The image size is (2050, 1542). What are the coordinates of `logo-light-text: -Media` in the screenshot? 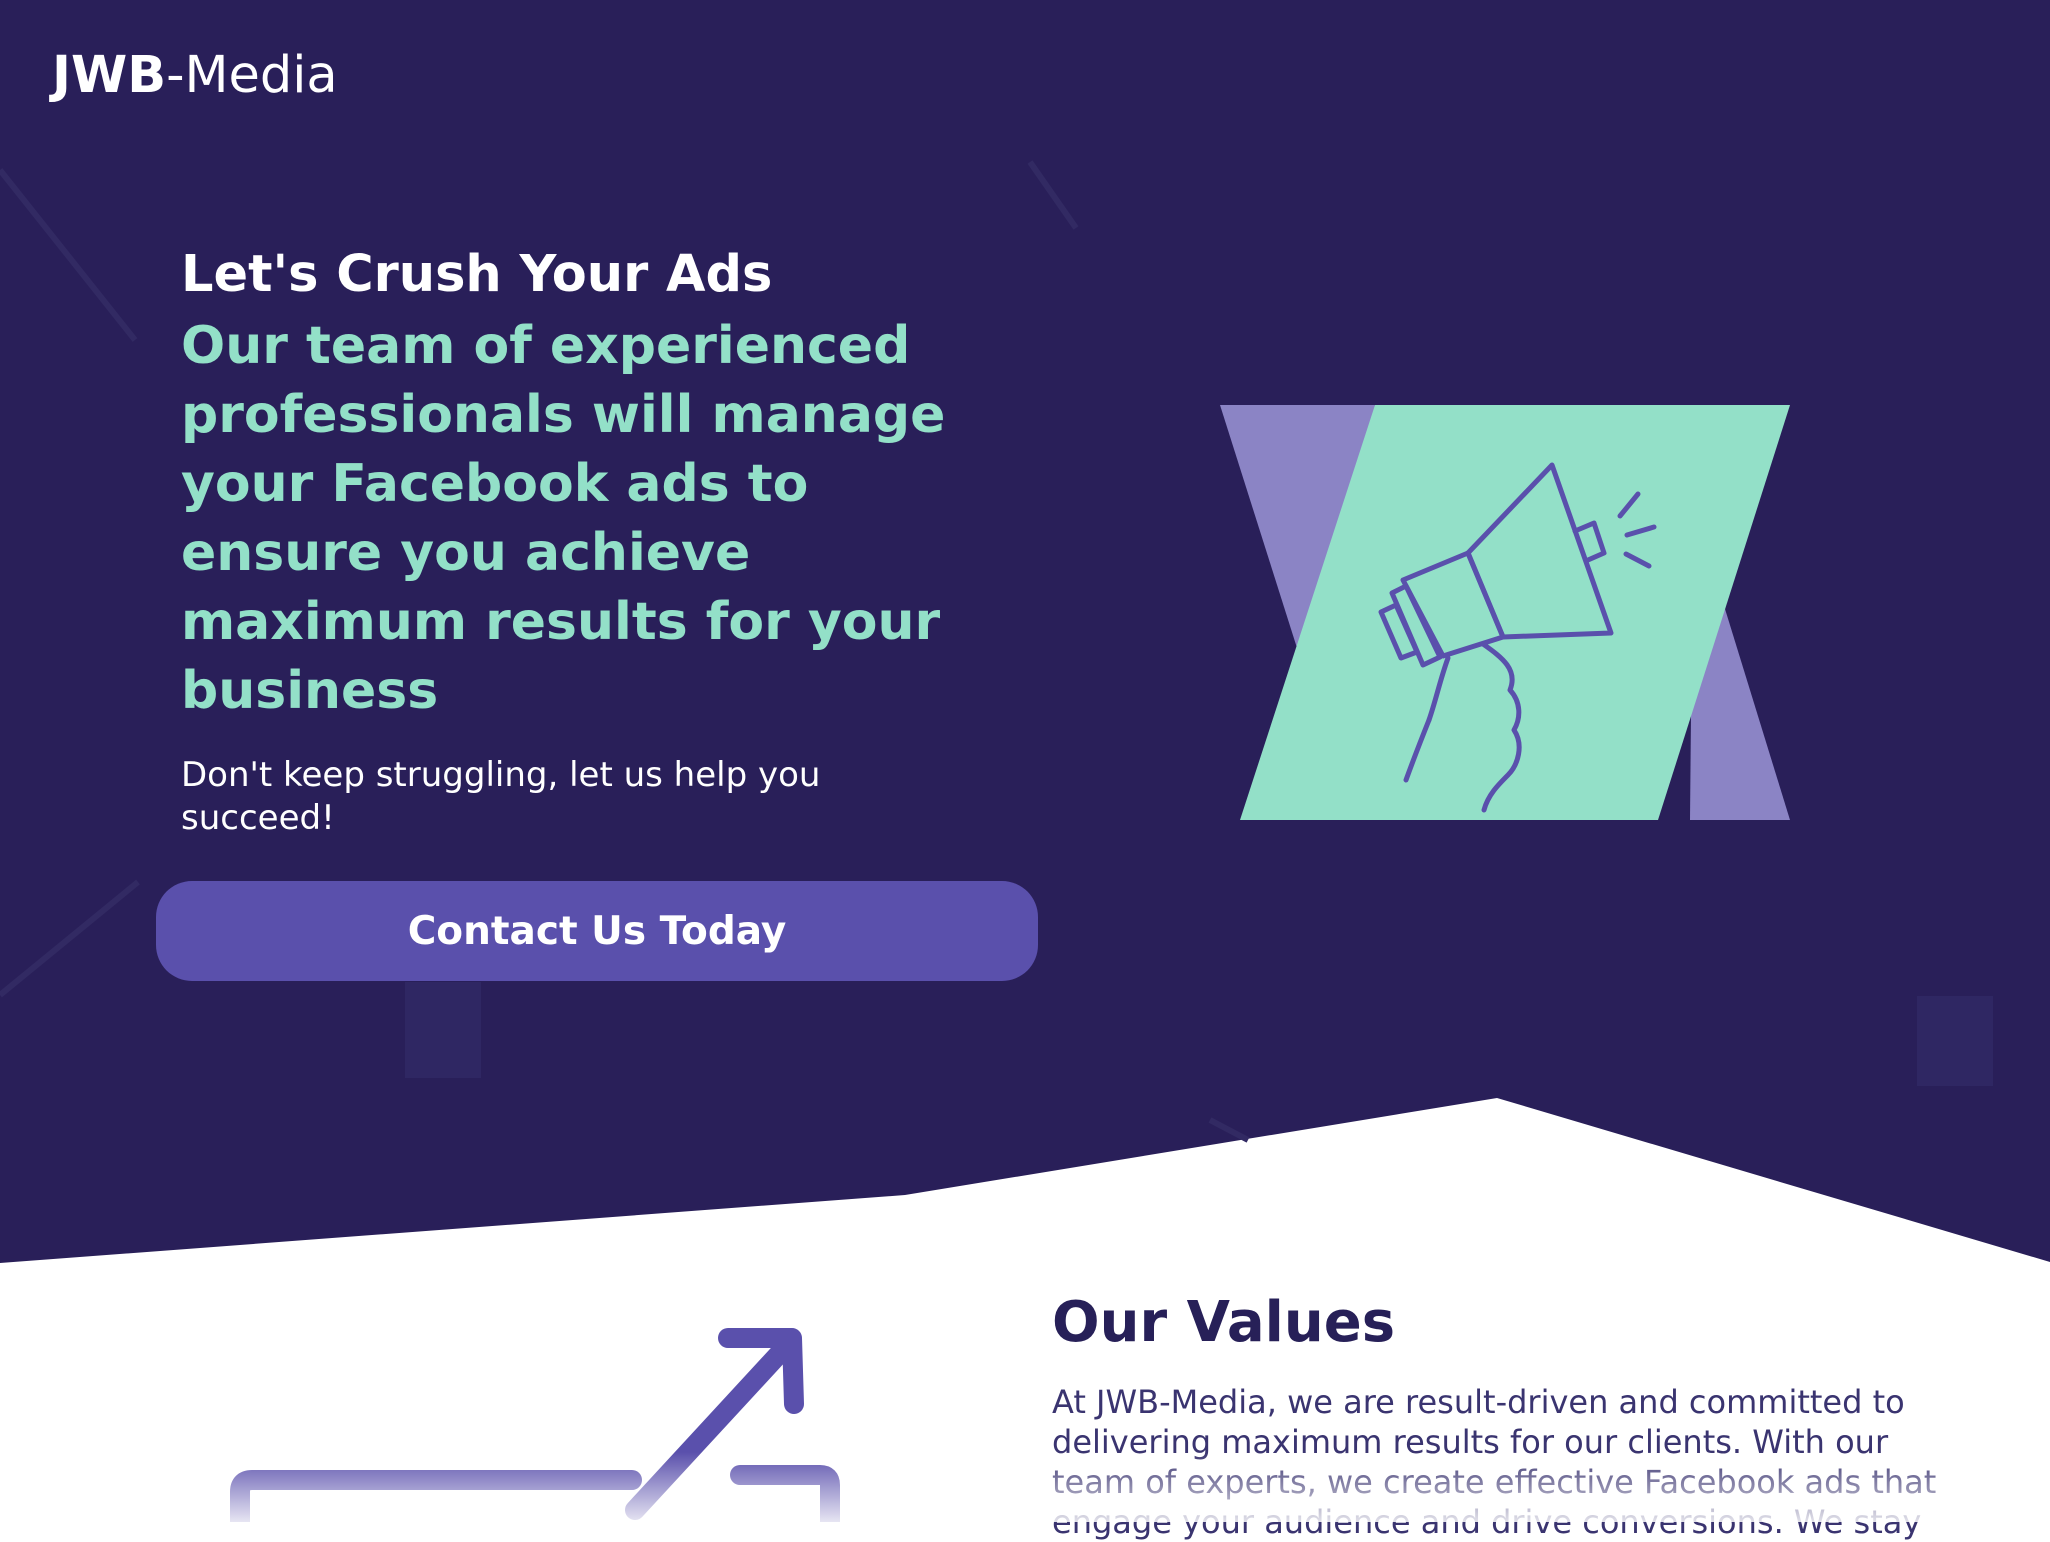 It's located at (252, 75).